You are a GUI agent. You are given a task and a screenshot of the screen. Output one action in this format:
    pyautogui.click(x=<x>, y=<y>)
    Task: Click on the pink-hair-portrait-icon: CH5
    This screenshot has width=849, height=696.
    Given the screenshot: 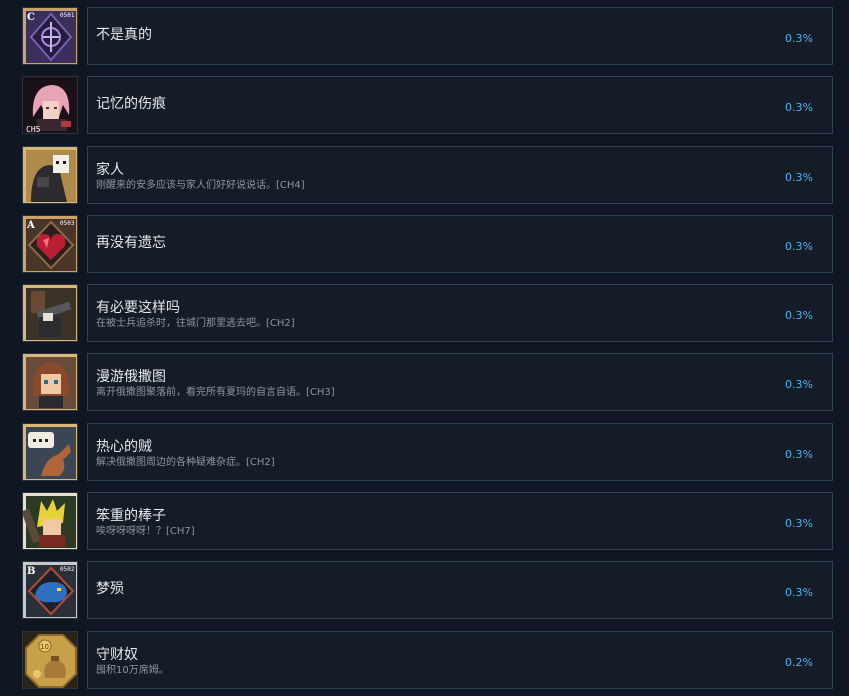 What is the action you would take?
    pyautogui.click(x=50, y=105)
    